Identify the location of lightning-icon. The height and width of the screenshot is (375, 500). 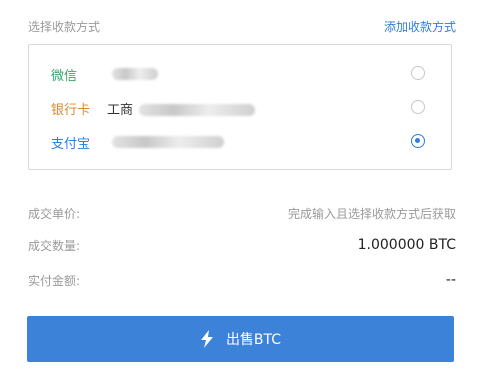
(206, 339).